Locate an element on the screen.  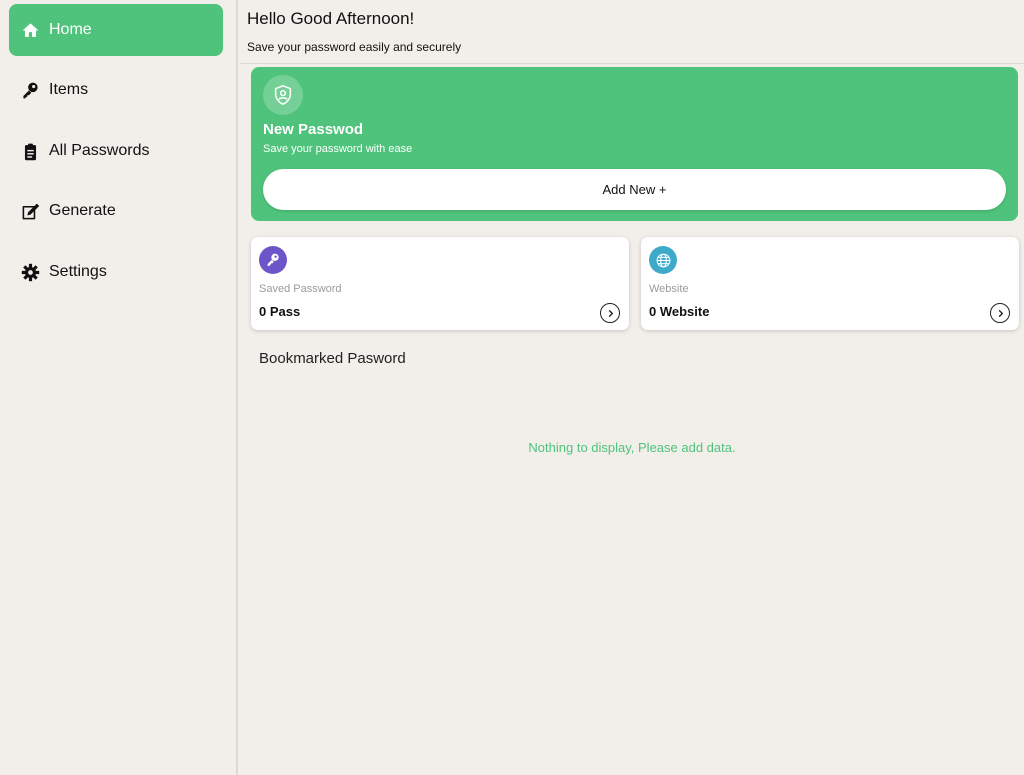
sidebar-item-home: Home is located at coordinates (116, 30).